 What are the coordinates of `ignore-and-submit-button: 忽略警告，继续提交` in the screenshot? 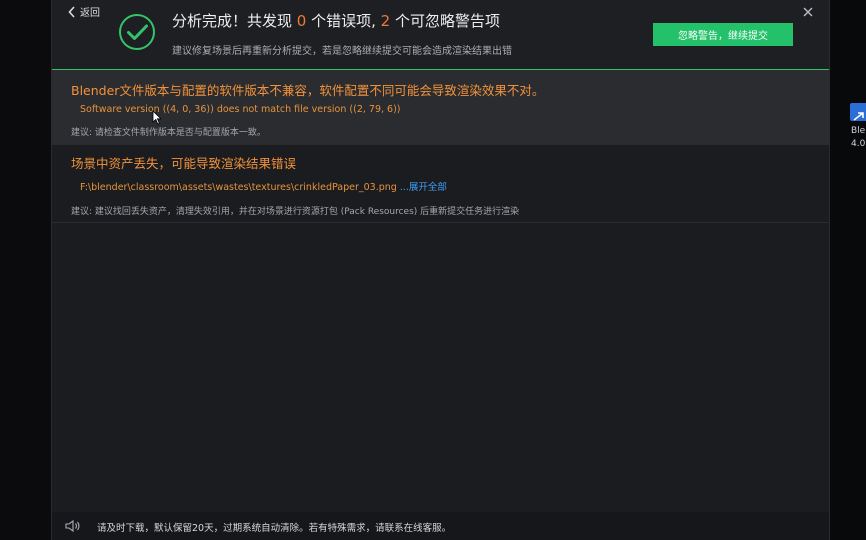 It's located at (723, 34).